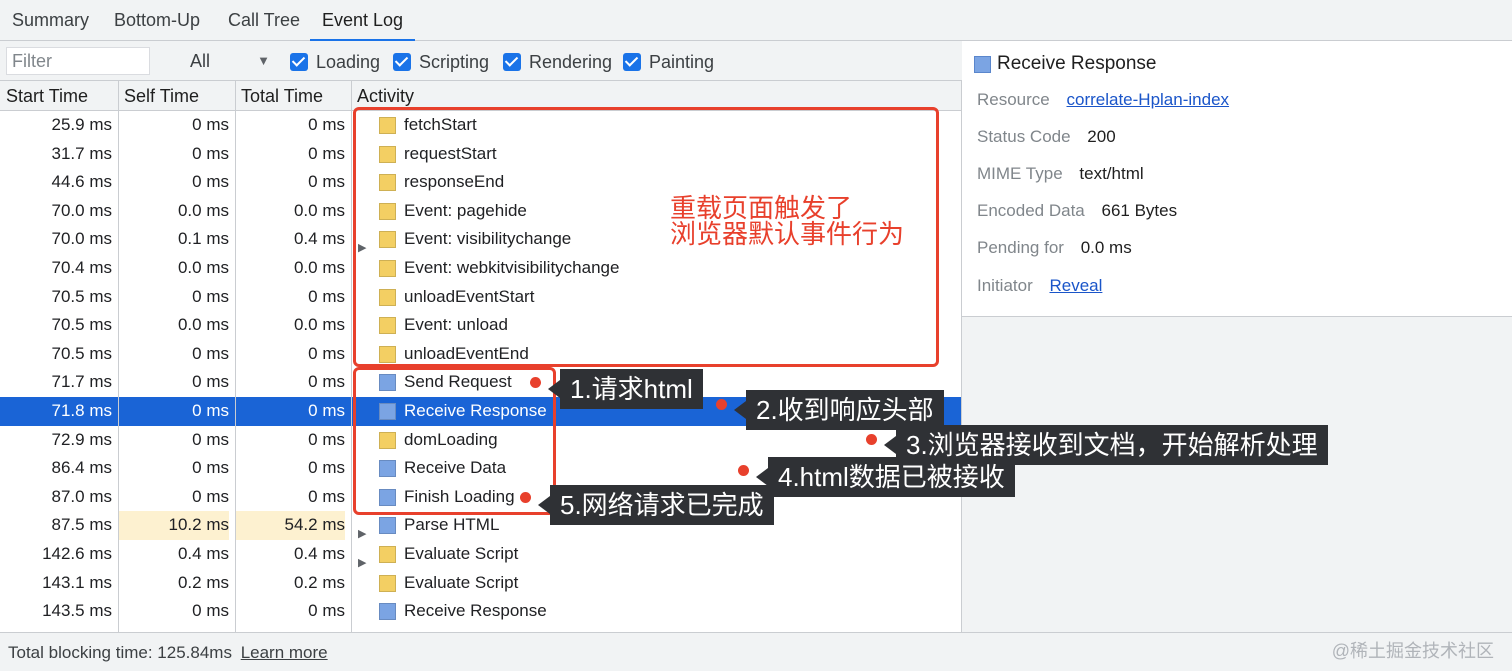 The image size is (1512, 671). Describe the element at coordinates (319, 582) in the screenshot. I see `total-time-cell: 0.2 ms` at that location.